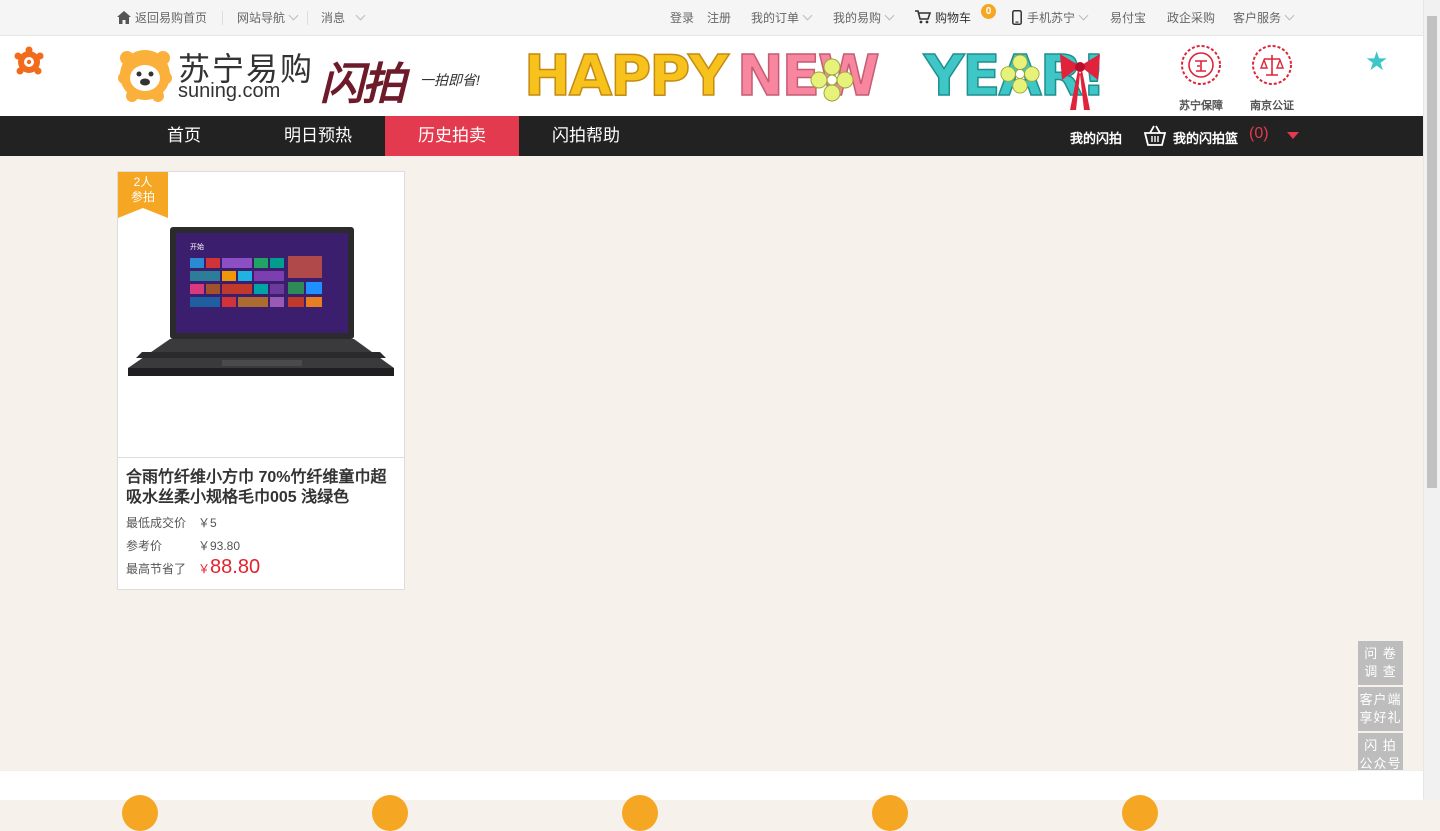  What do you see at coordinates (586, 136) in the screenshot?
I see `tab-flash-help: 闪拍帮助` at bounding box center [586, 136].